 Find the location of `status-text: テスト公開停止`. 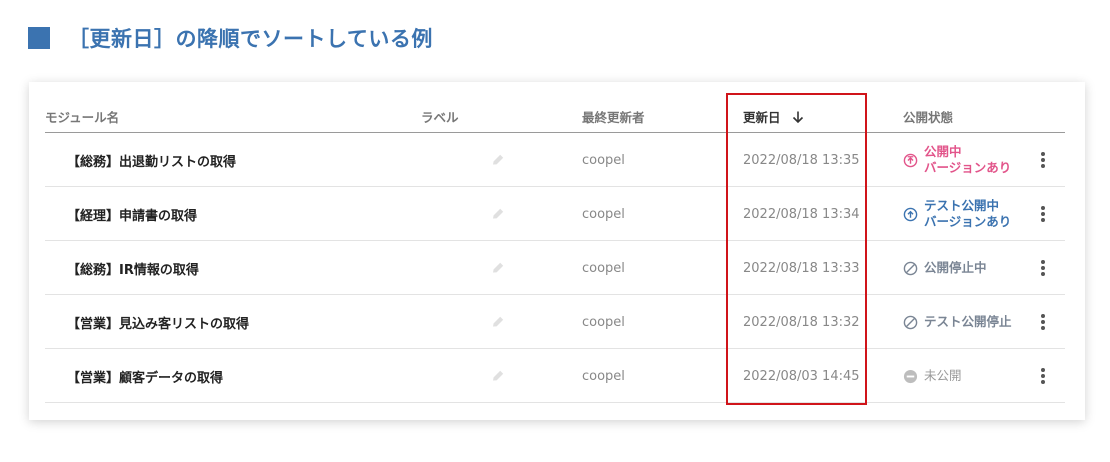

status-text: テスト公開停止 is located at coordinates (968, 322).